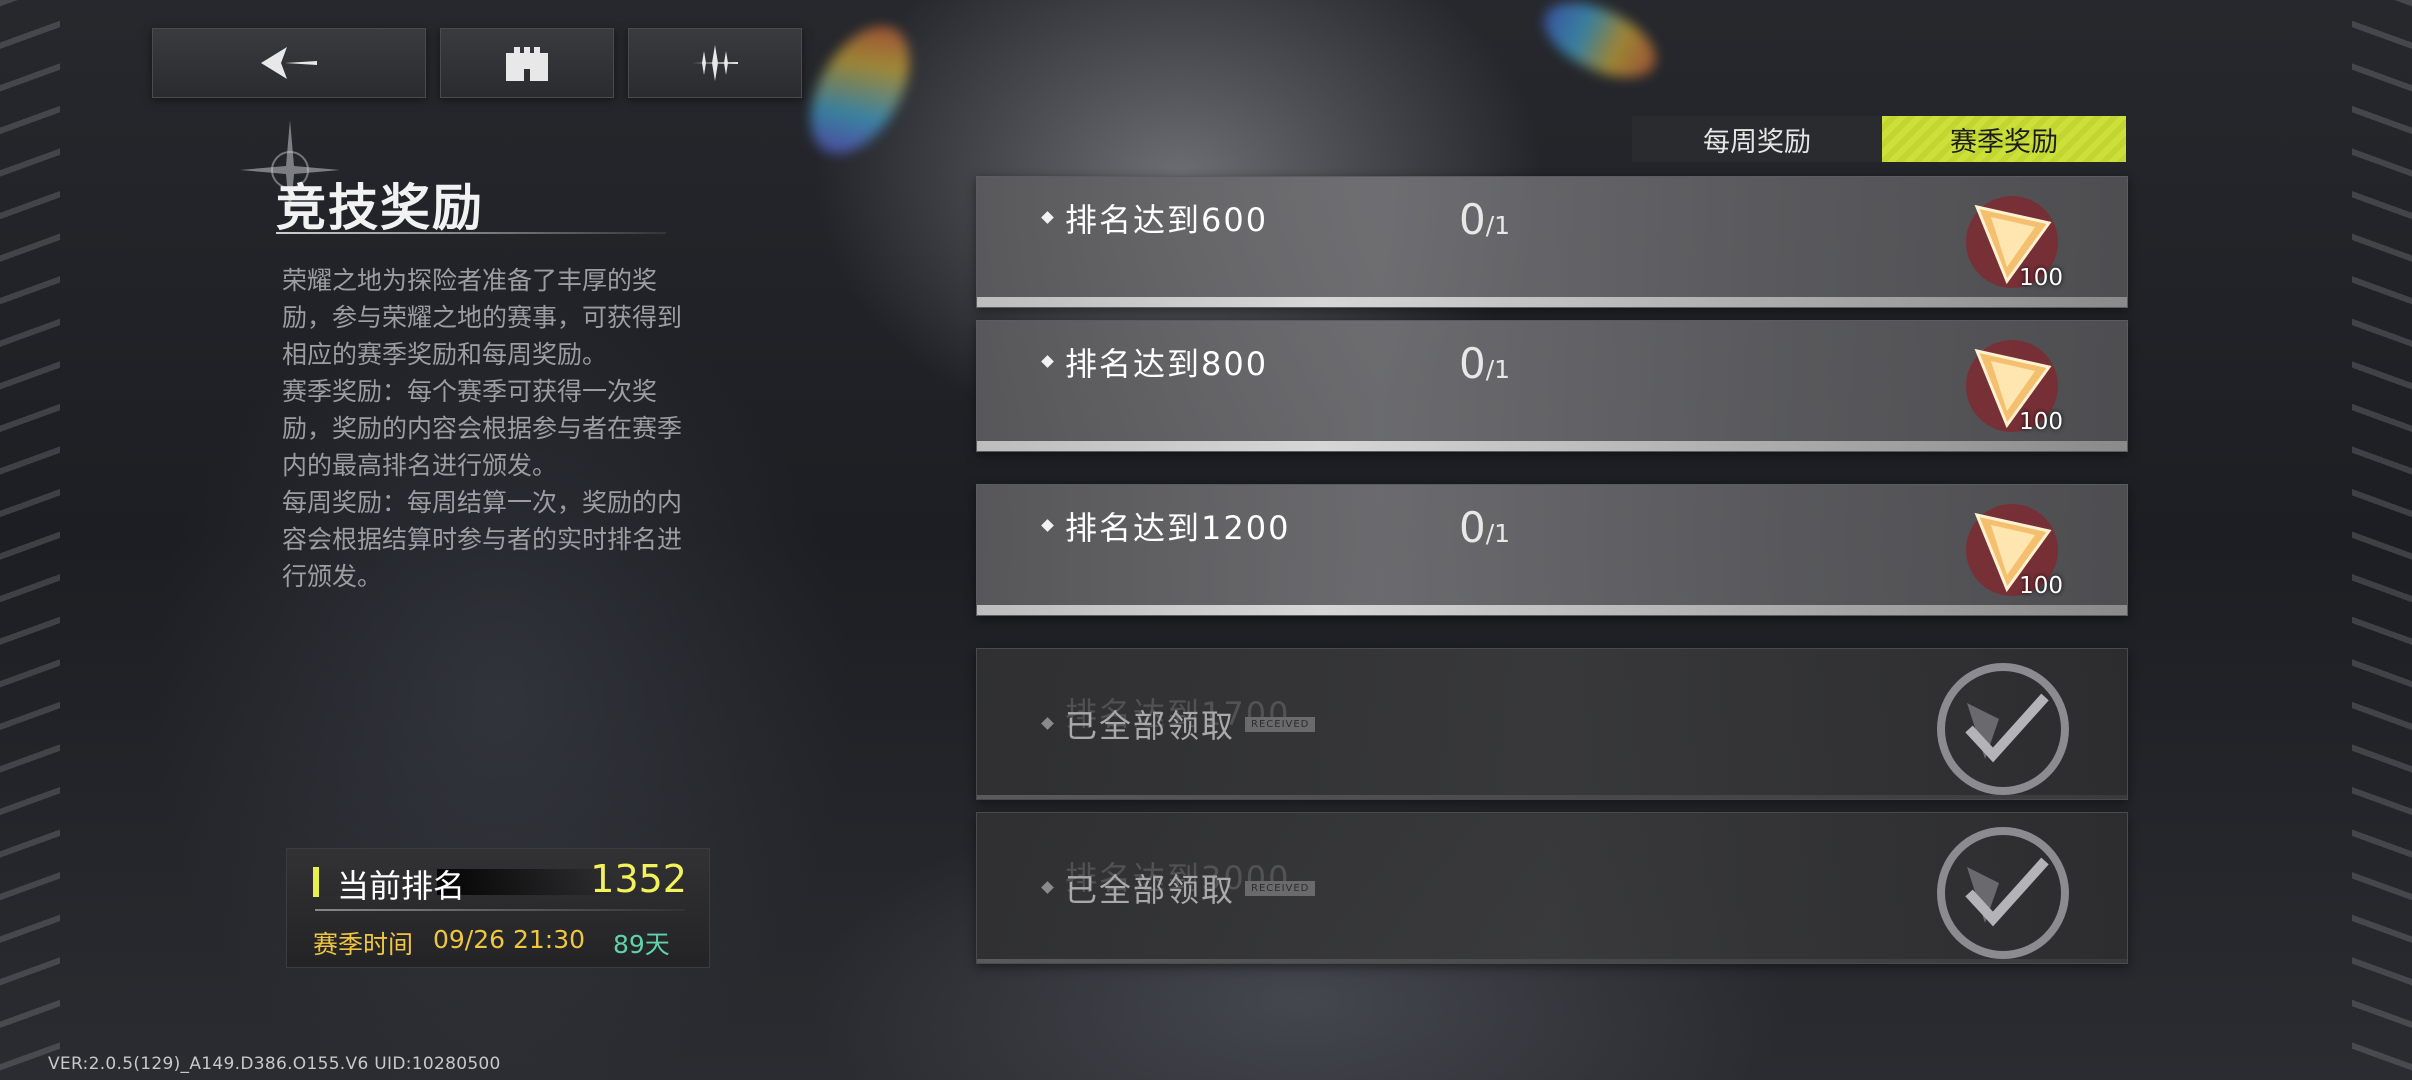  I want to click on season-time-value: 09/26 21:30, so click(509, 939).